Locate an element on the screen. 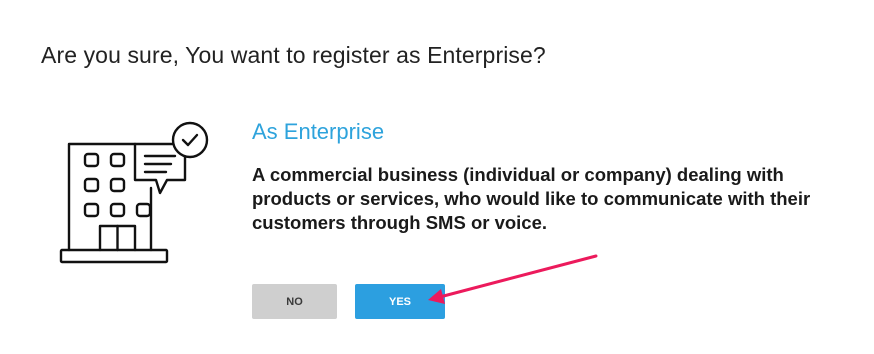  option-title: As Enterprise is located at coordinates (318, 131).